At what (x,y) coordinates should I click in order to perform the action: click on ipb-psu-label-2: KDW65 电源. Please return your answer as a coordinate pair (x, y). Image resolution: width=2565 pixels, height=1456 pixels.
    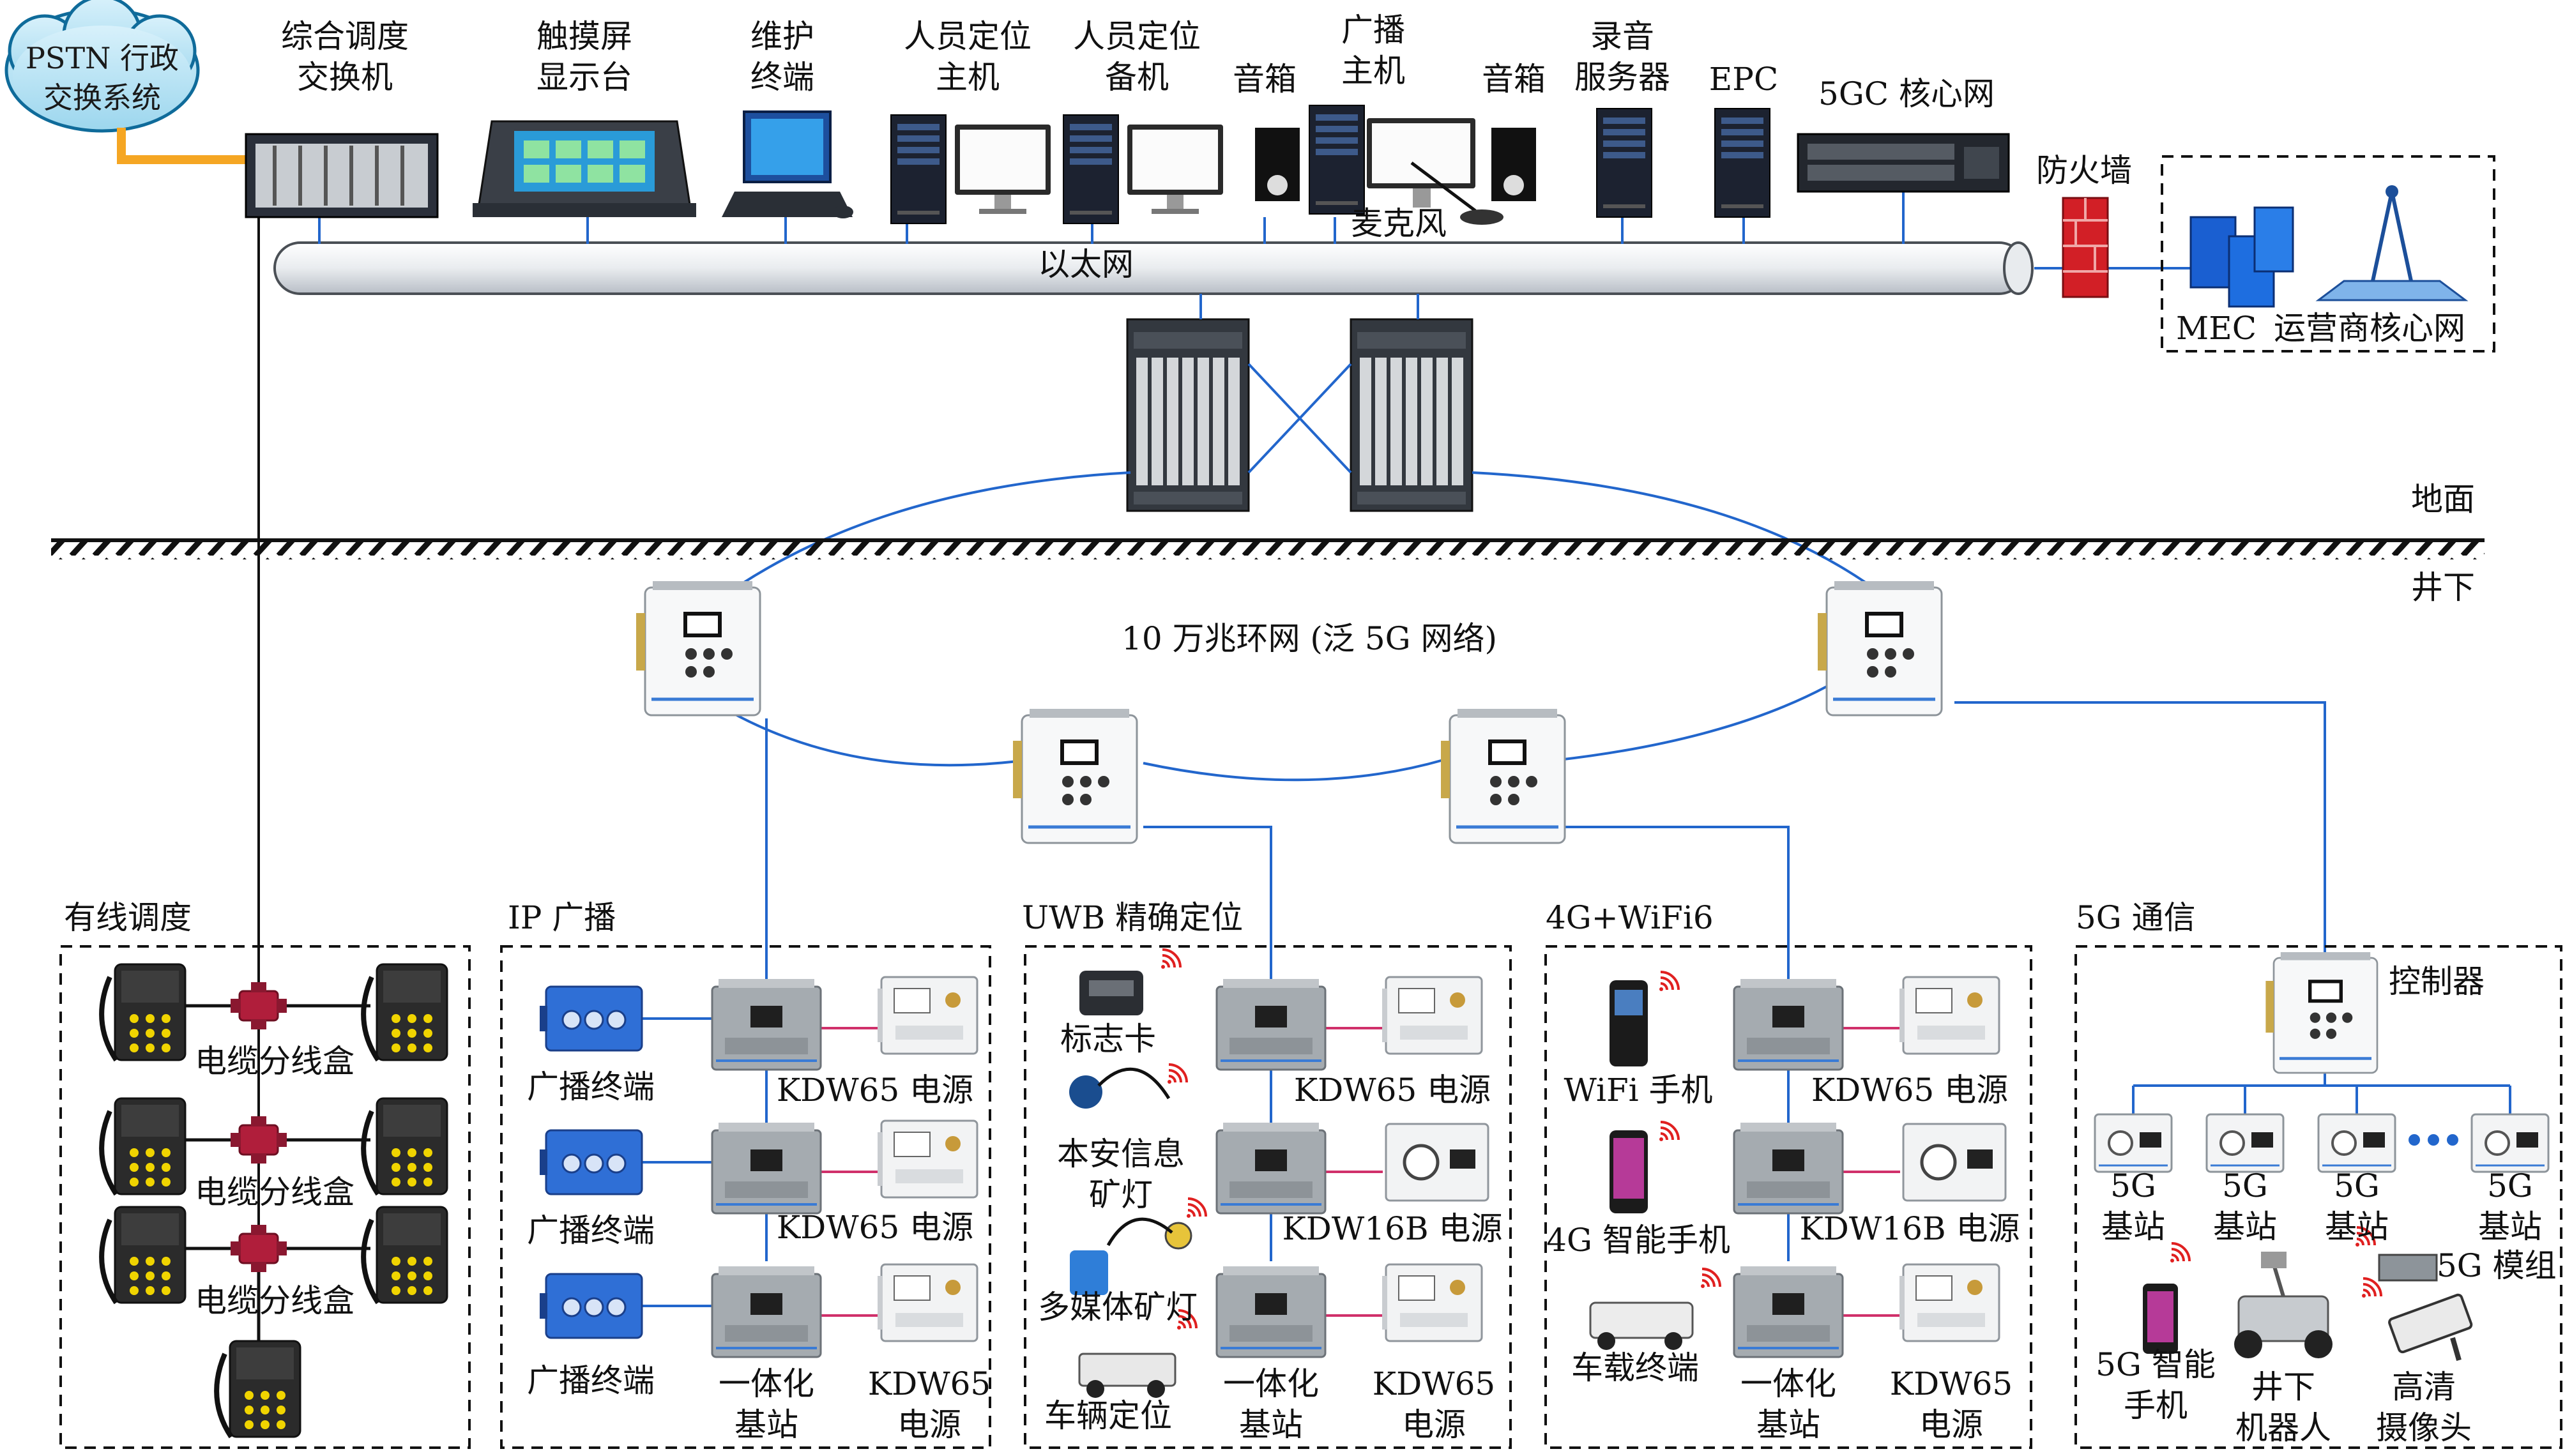
    Looking at the image, I should click on (875, 1227).